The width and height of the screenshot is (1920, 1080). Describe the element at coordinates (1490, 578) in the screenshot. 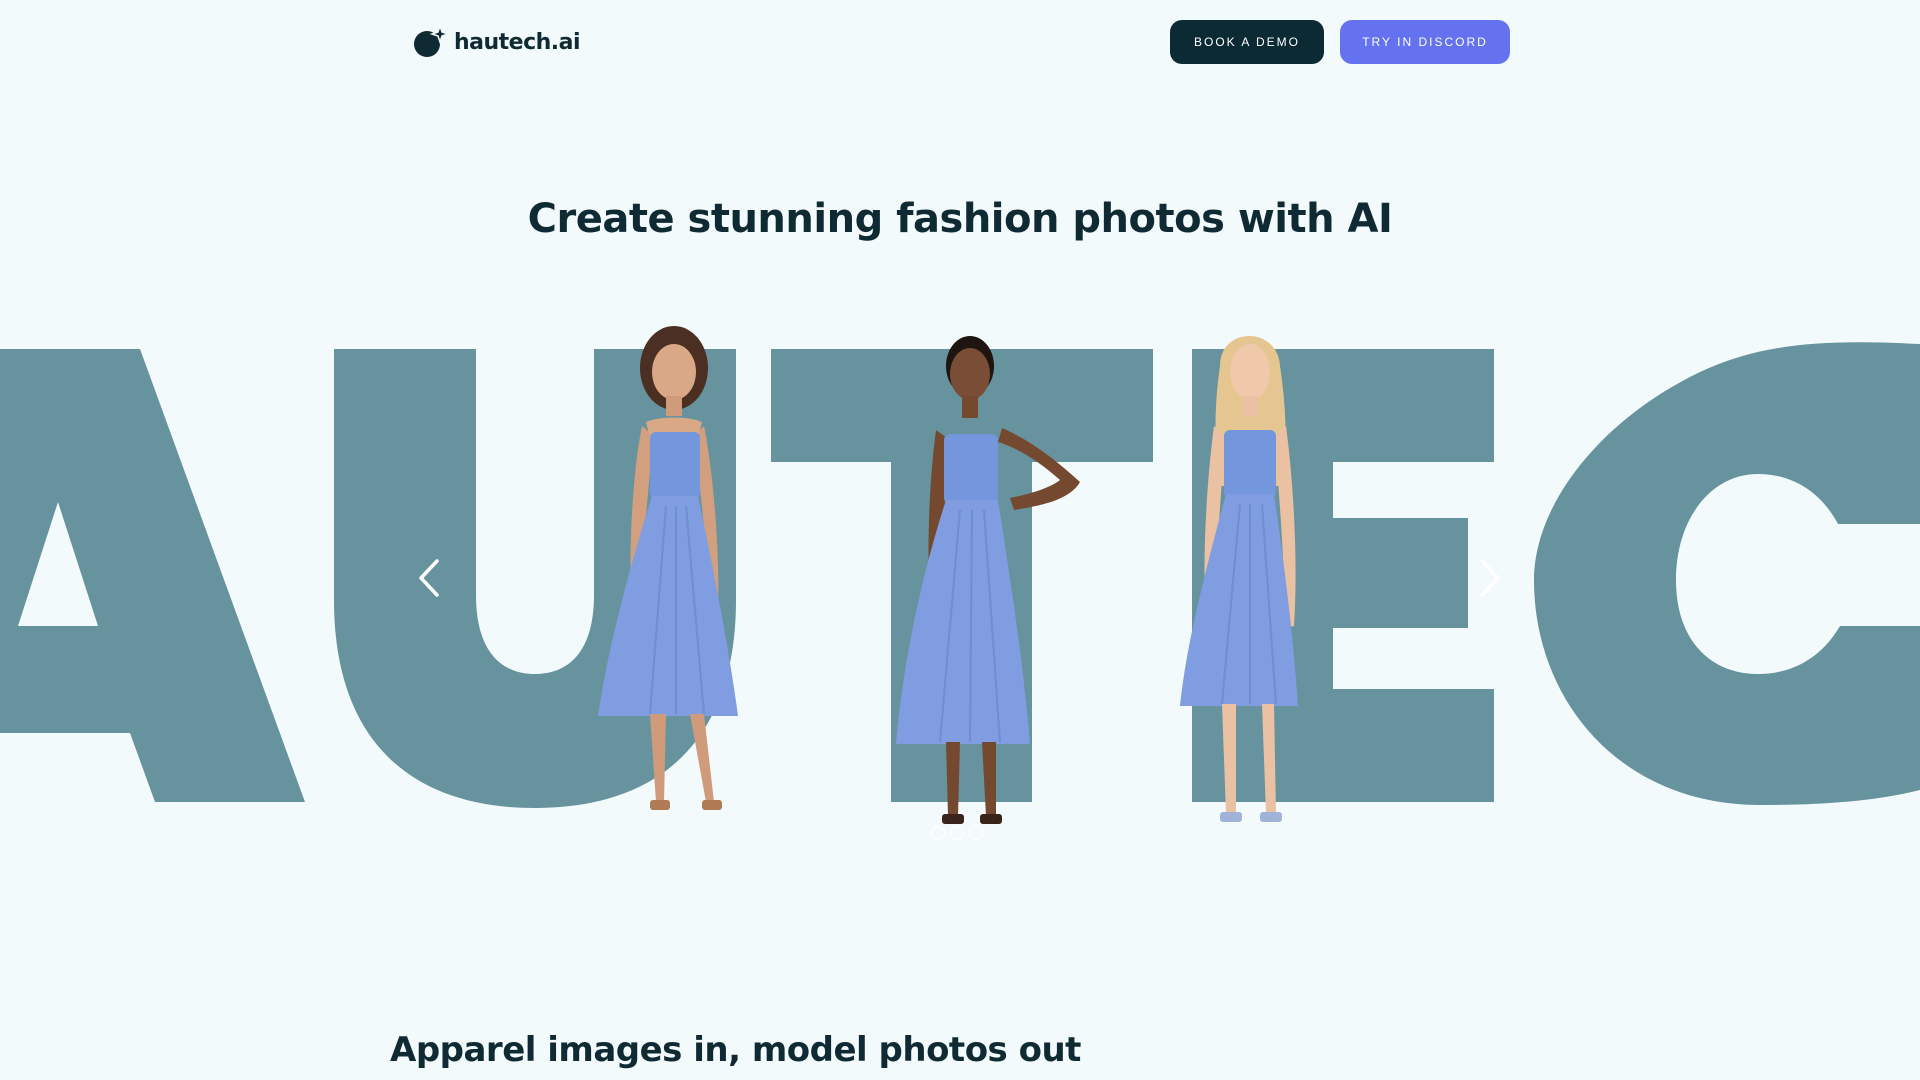

I see `carousel-next-arrow-icon` at that location.